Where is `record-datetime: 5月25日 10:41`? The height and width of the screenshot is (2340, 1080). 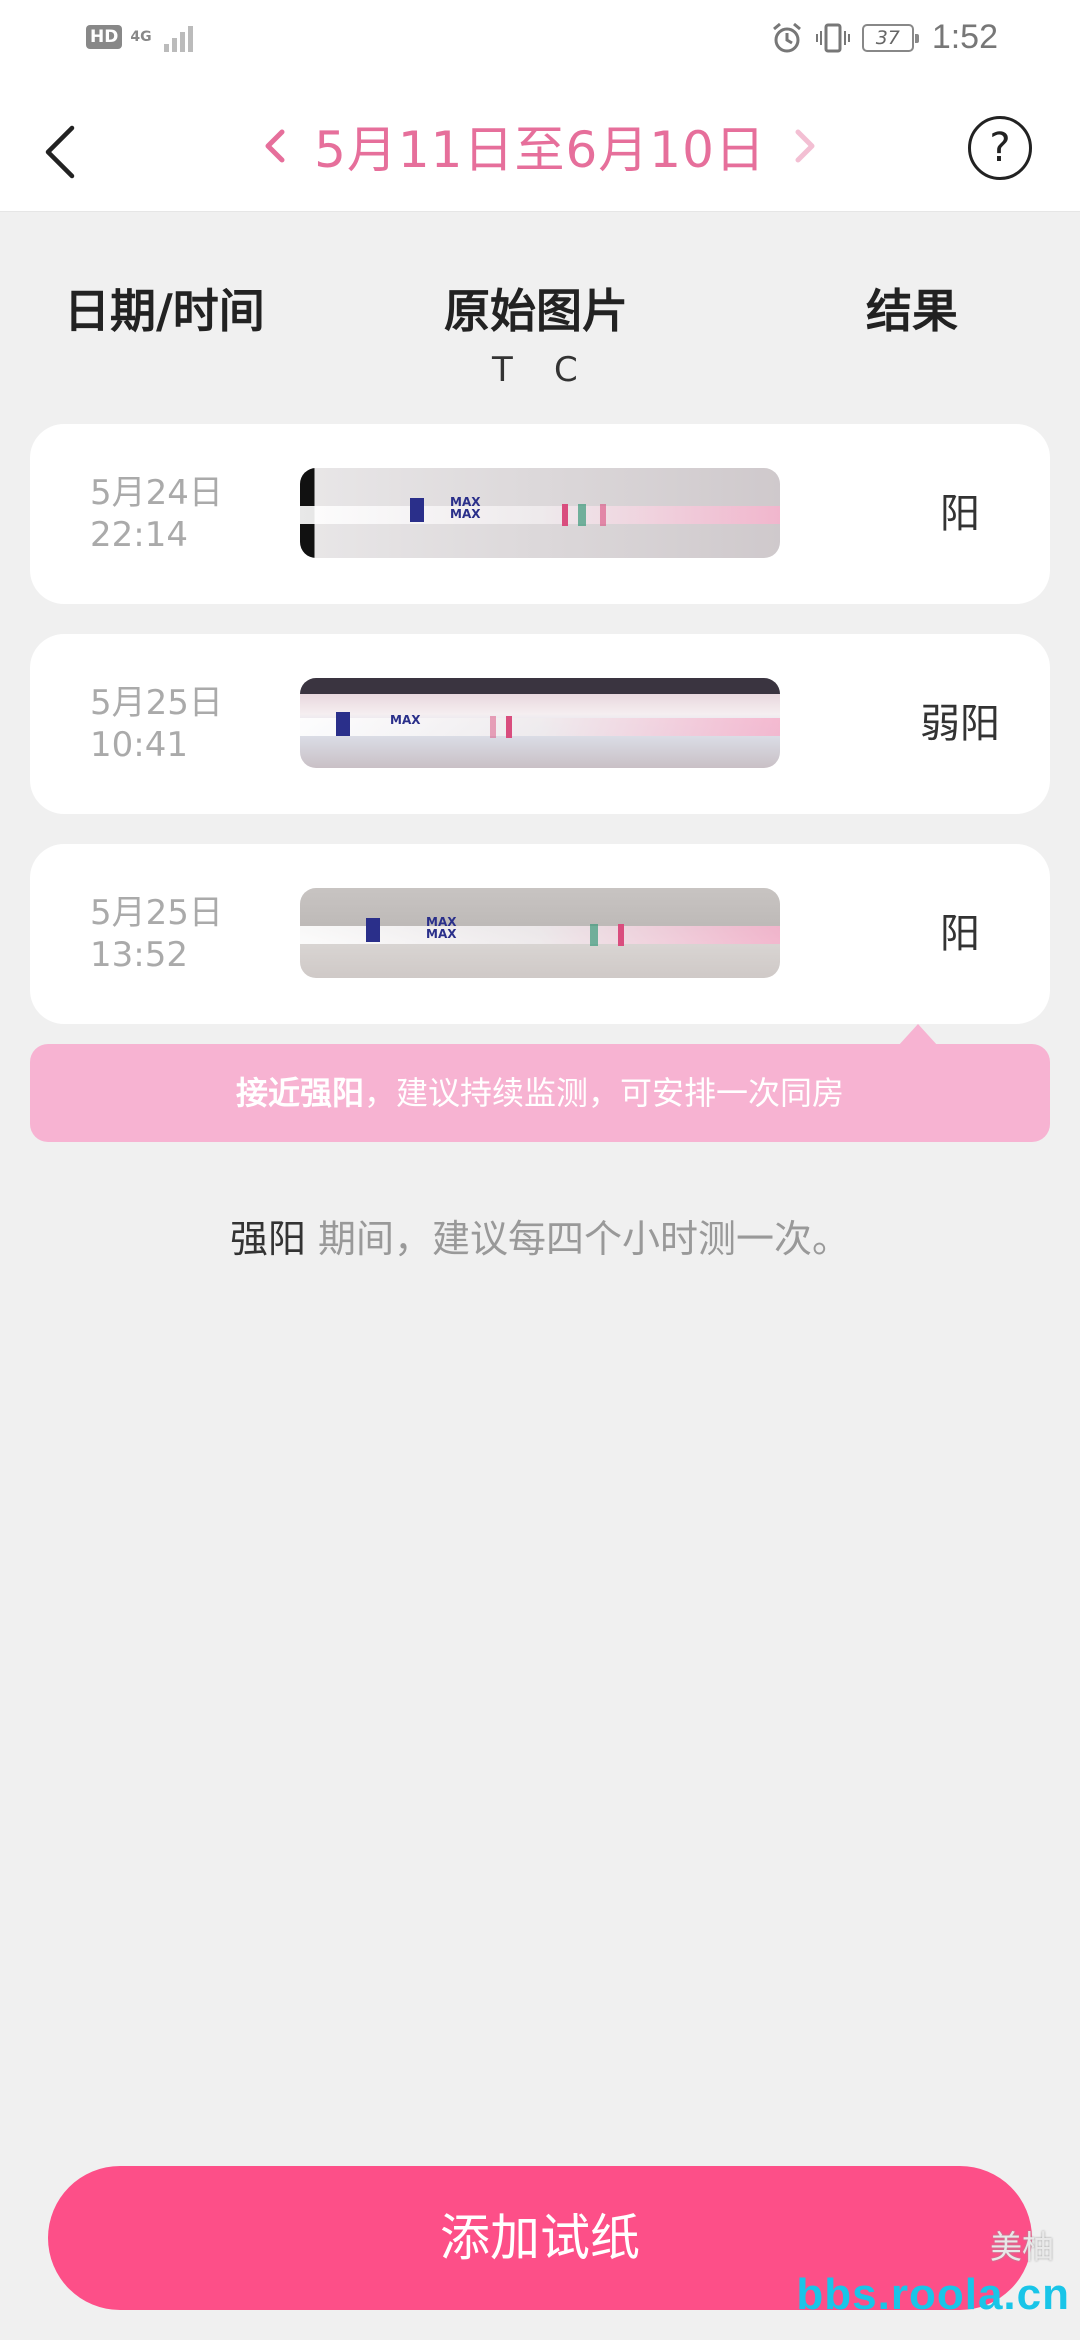
record-datetime: 5月25日 10:41 is located at coordinates (156, 724).